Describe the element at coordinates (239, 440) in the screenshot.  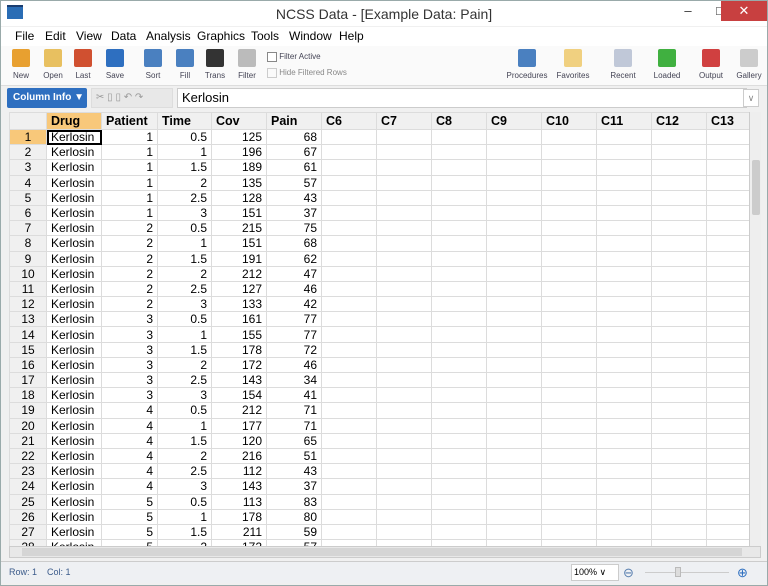
I see `cell: 120` at that location.